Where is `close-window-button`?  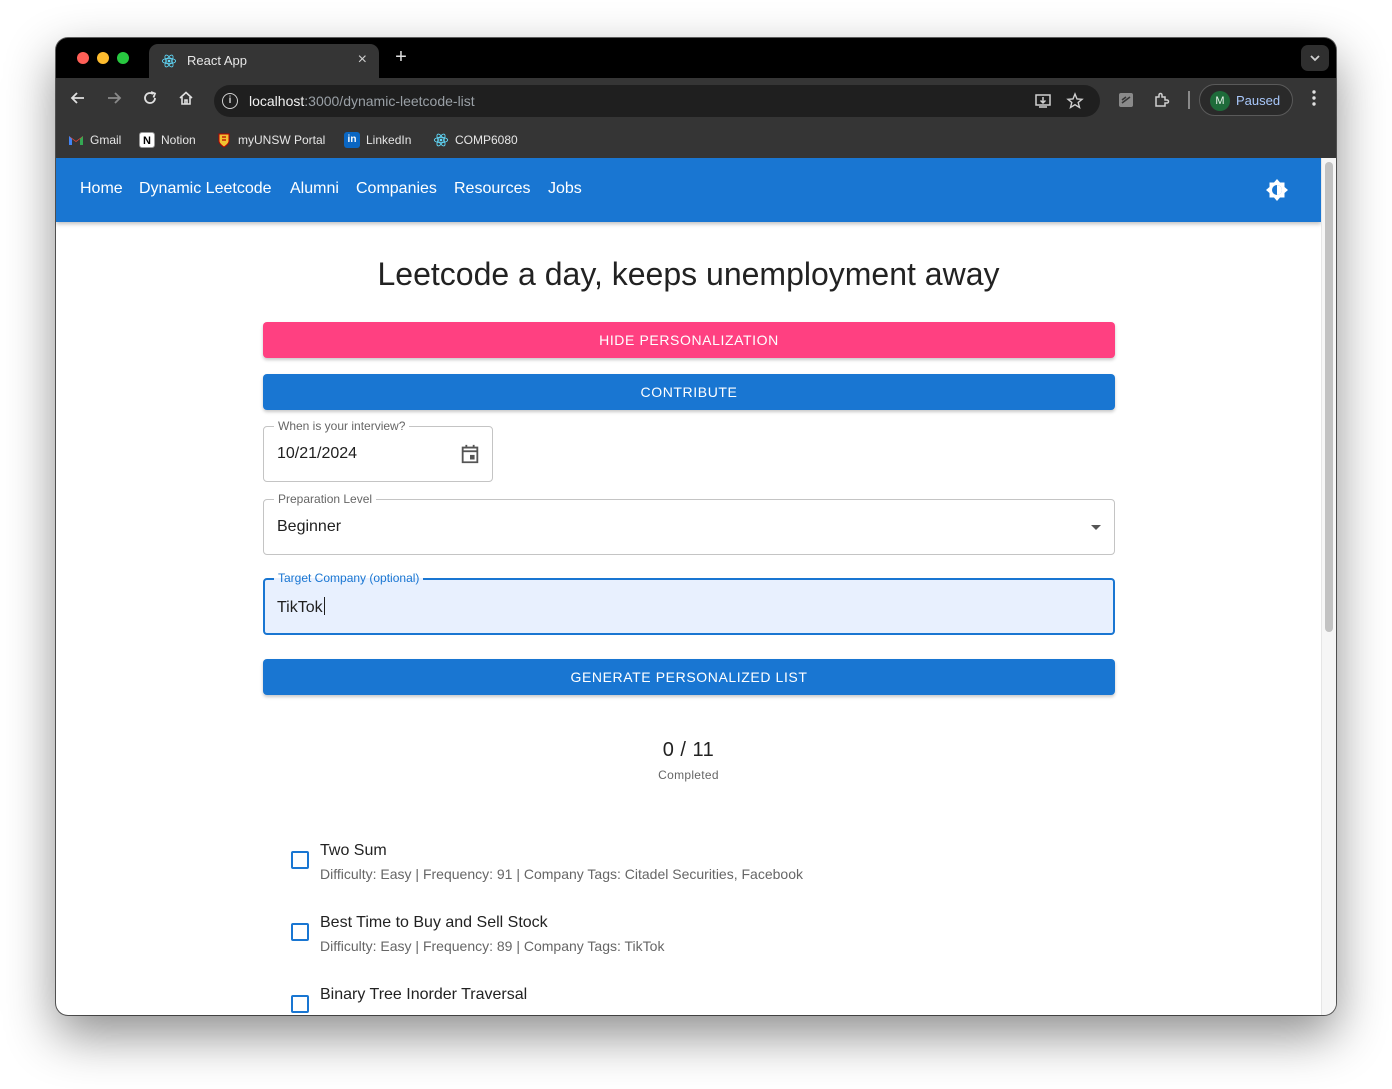
close-window-button is located at coordinates (83, 58).